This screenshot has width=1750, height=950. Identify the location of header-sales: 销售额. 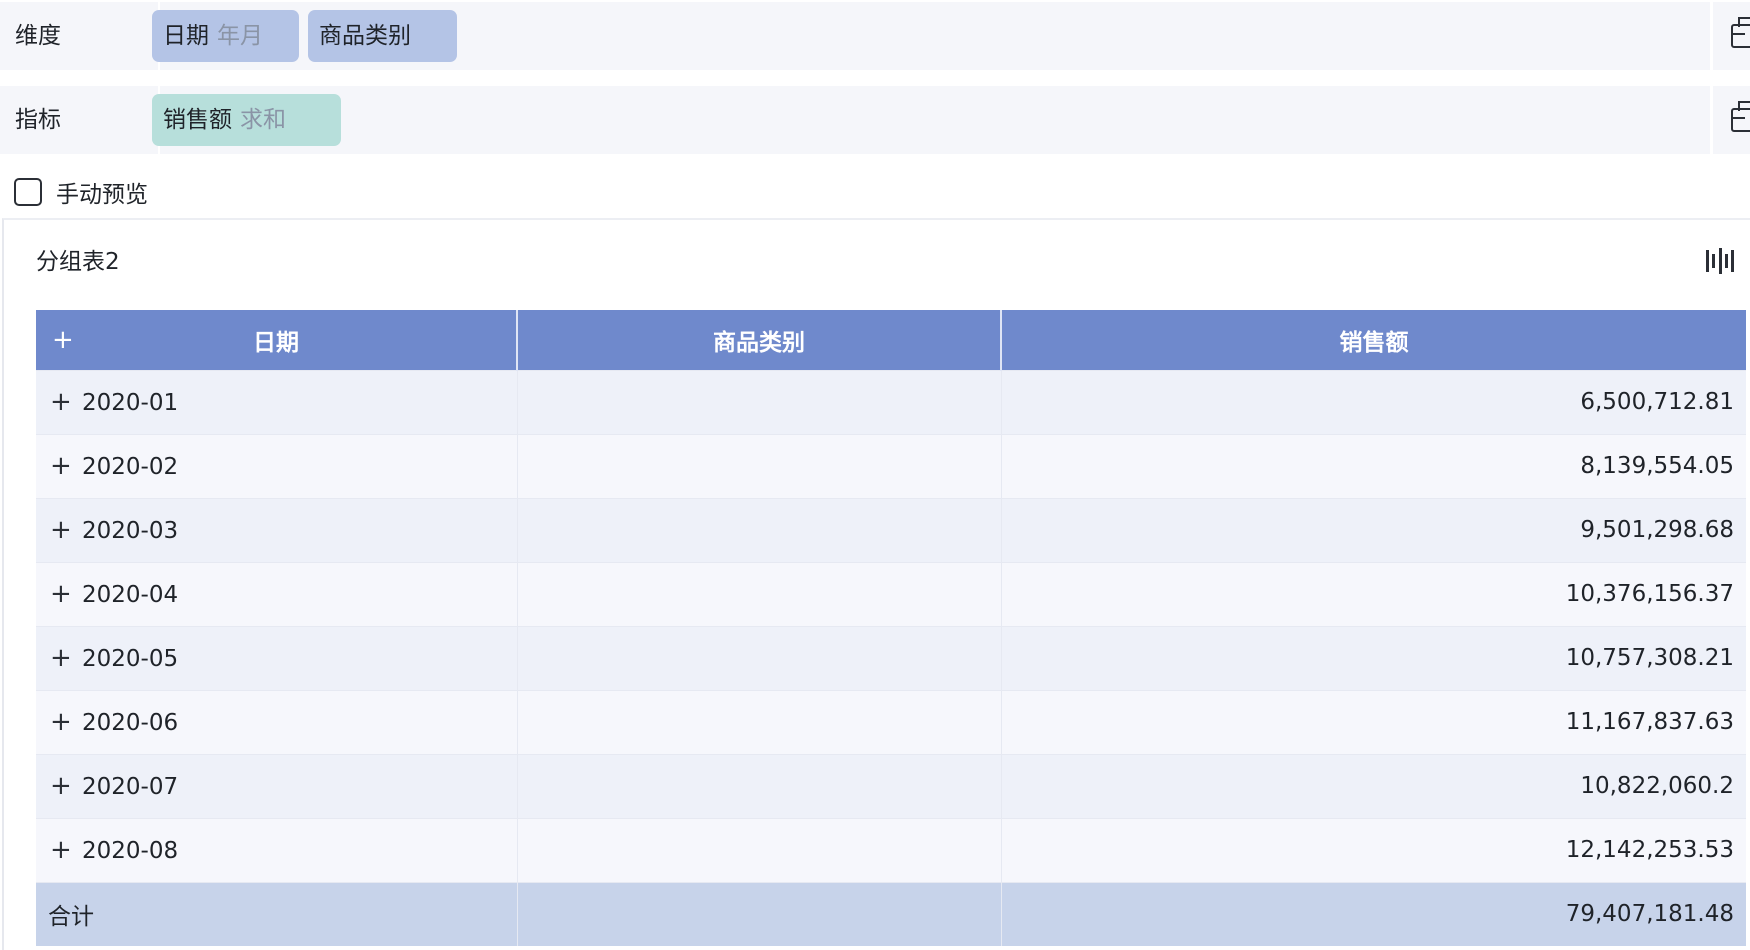
(1373, 340).